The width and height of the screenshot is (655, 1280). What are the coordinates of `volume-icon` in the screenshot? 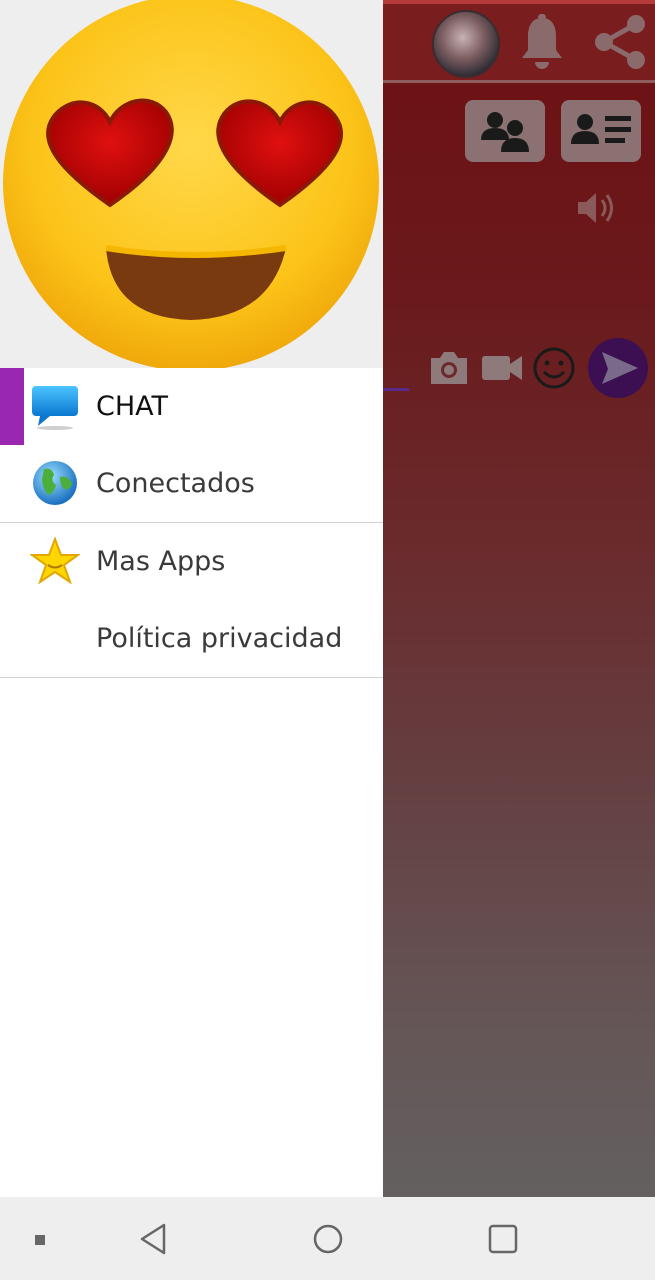 It's located at (596, 208).